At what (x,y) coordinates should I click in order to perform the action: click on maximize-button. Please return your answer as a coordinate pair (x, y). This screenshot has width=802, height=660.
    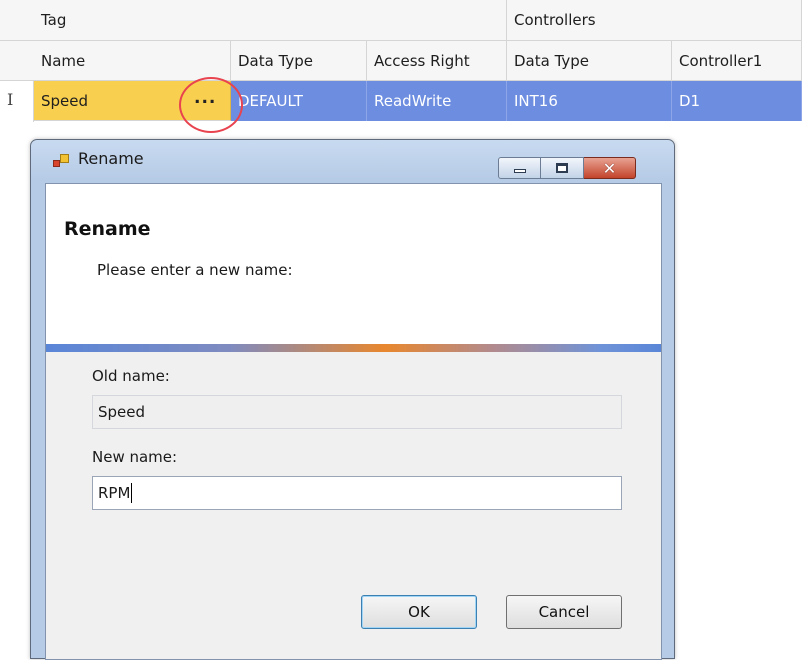
    Looking at the image, I should click on (562, 168).